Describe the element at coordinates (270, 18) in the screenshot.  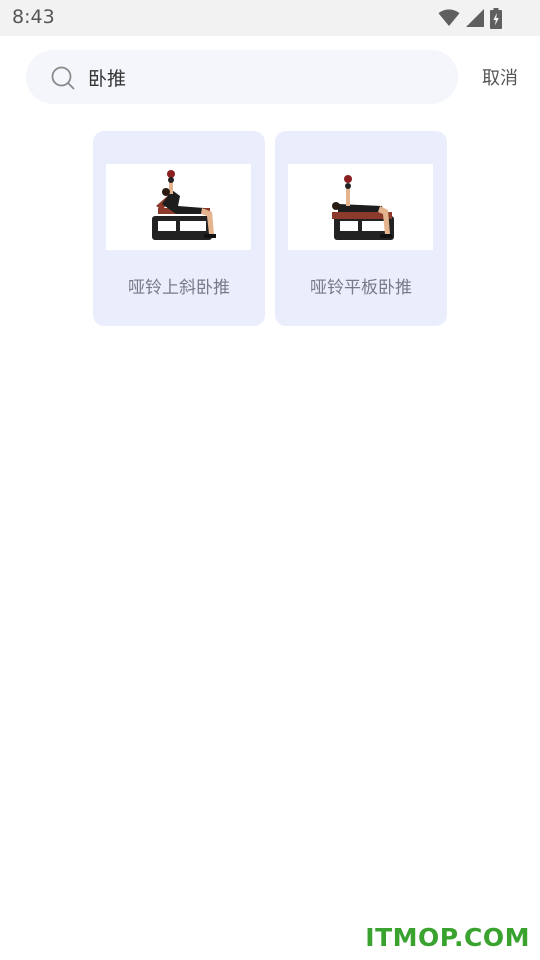
I see `status-bar: 8:43` at that location.